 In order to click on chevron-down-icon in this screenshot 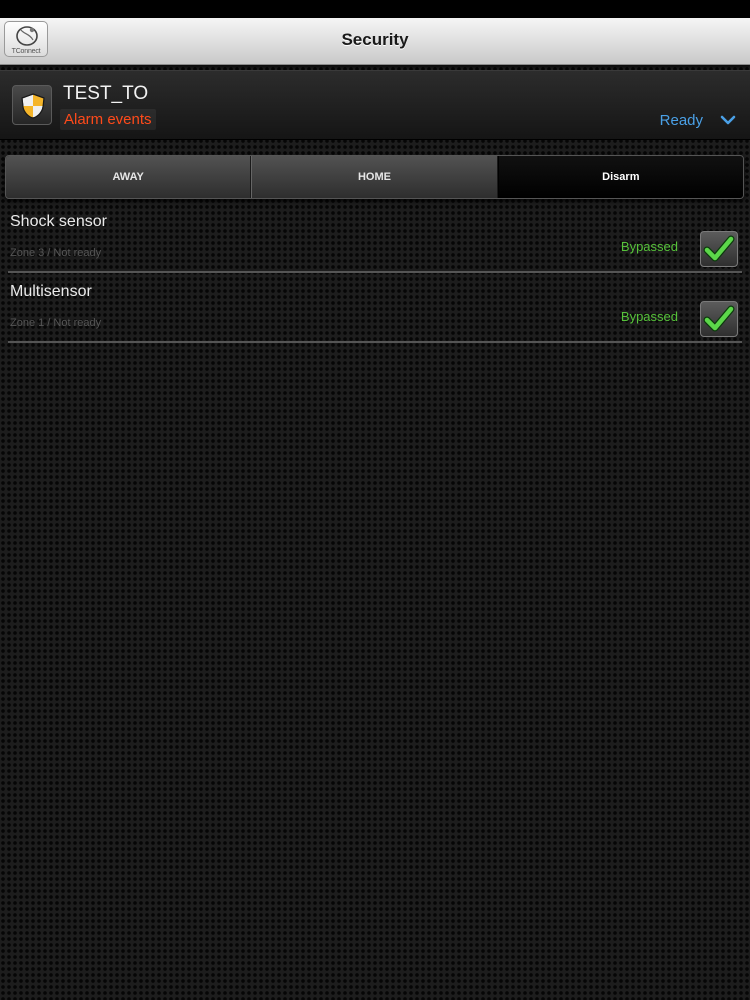, I will do `click(728, 120)`.